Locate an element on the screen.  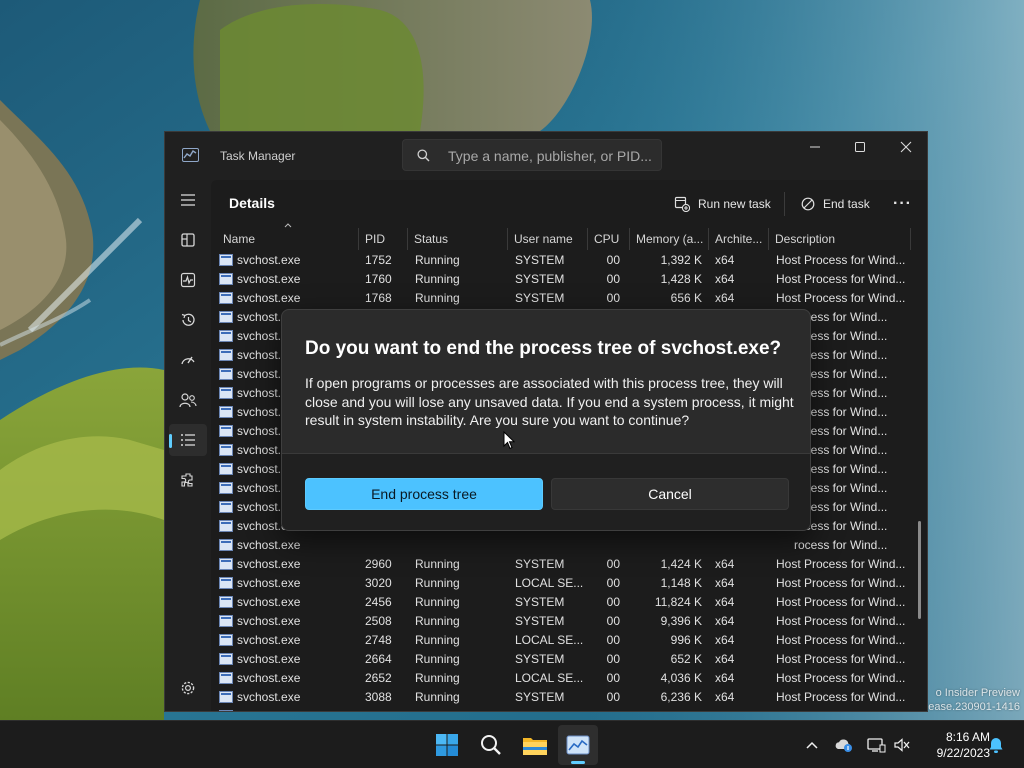
cell-name: svchost.exe is located at coordinates (269, 697).